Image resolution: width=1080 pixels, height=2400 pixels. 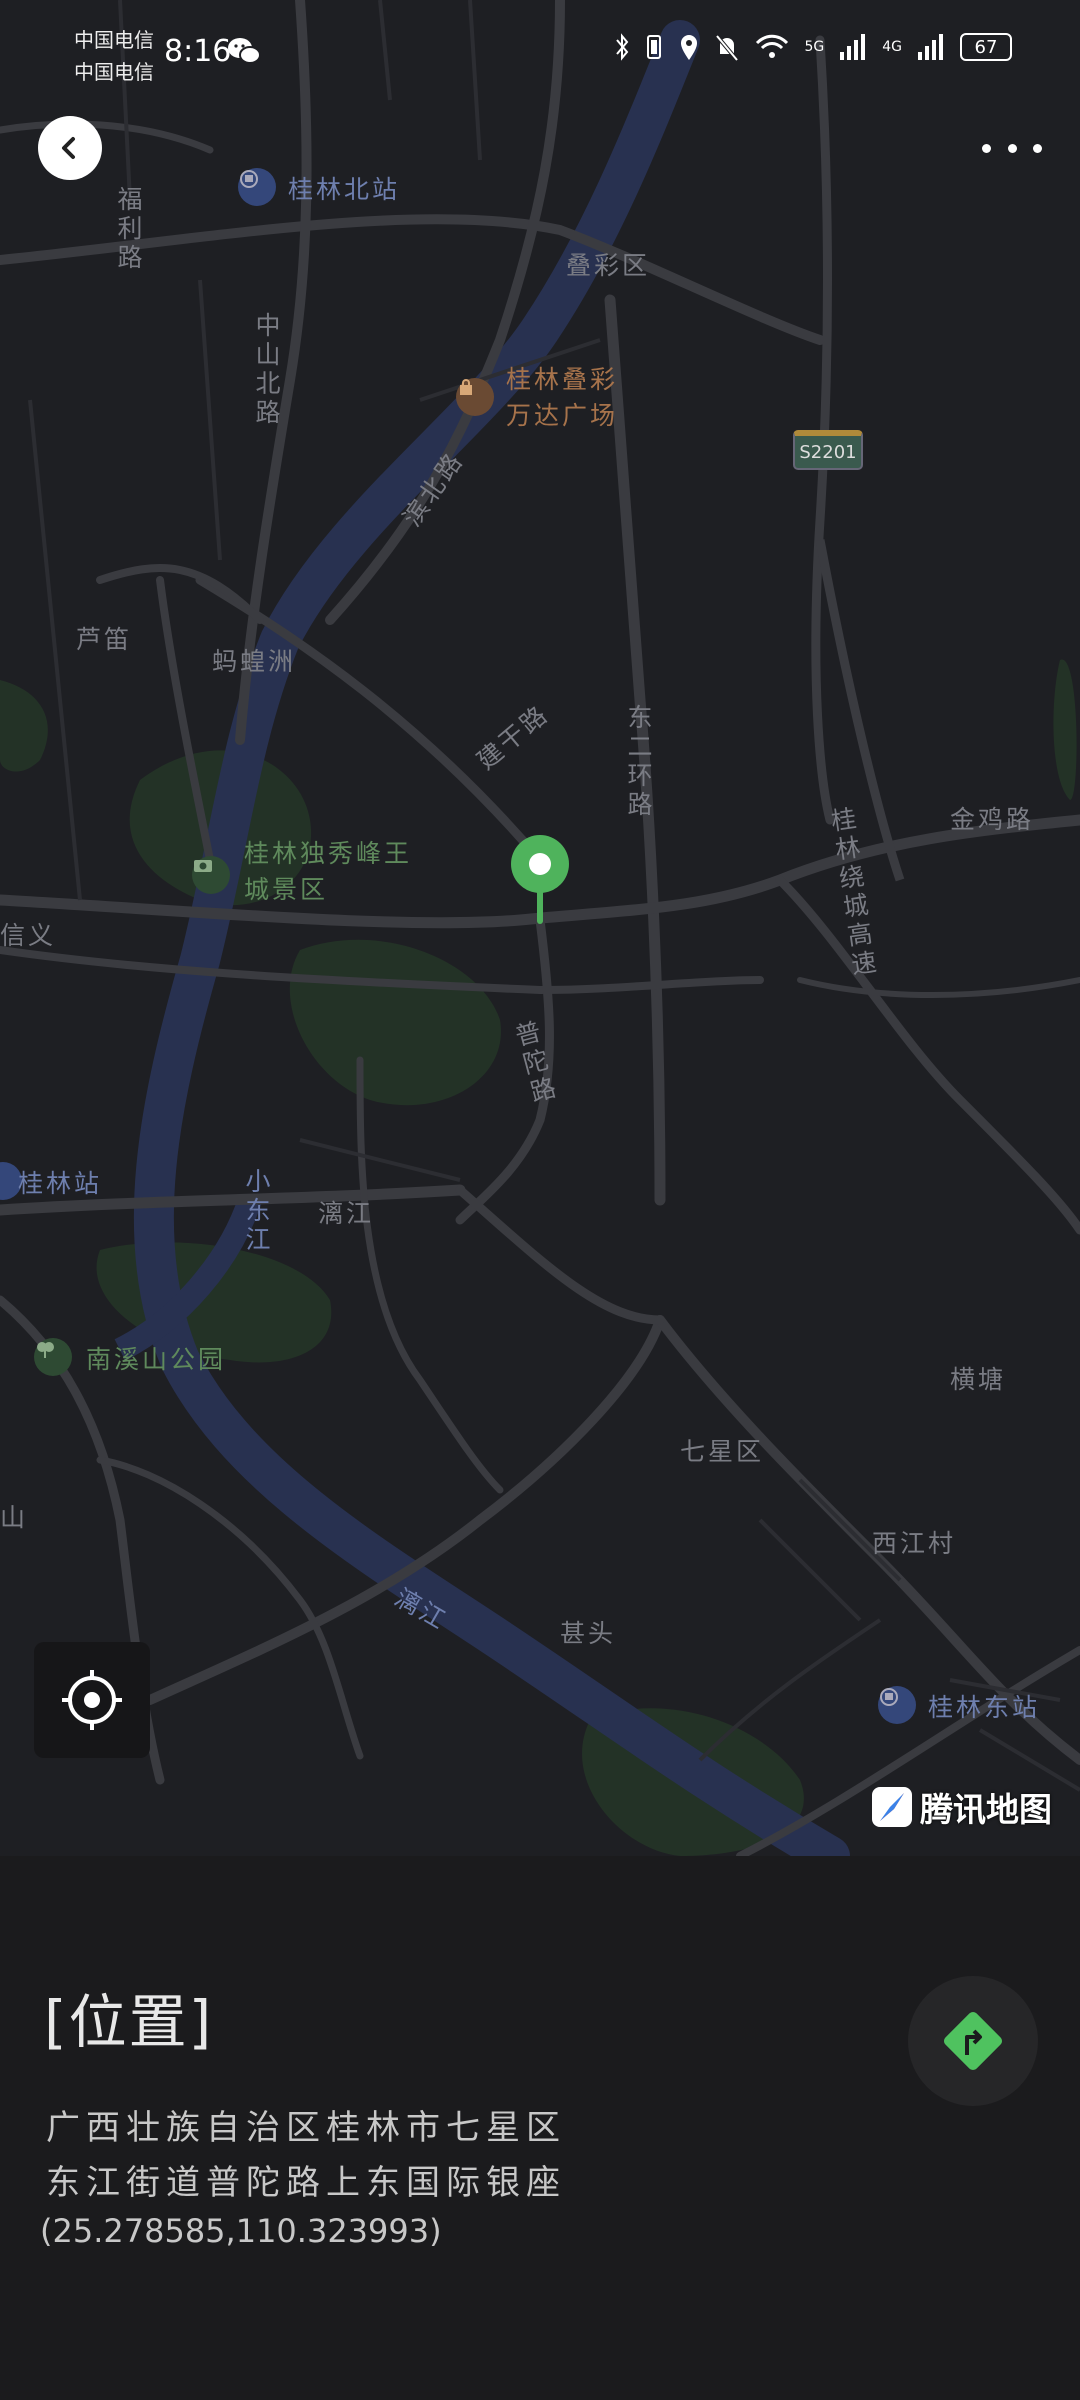 I want to click on status-bar: 中国电信 中国电信 8:16 5G 4G 67, so click(x=540, y=55).